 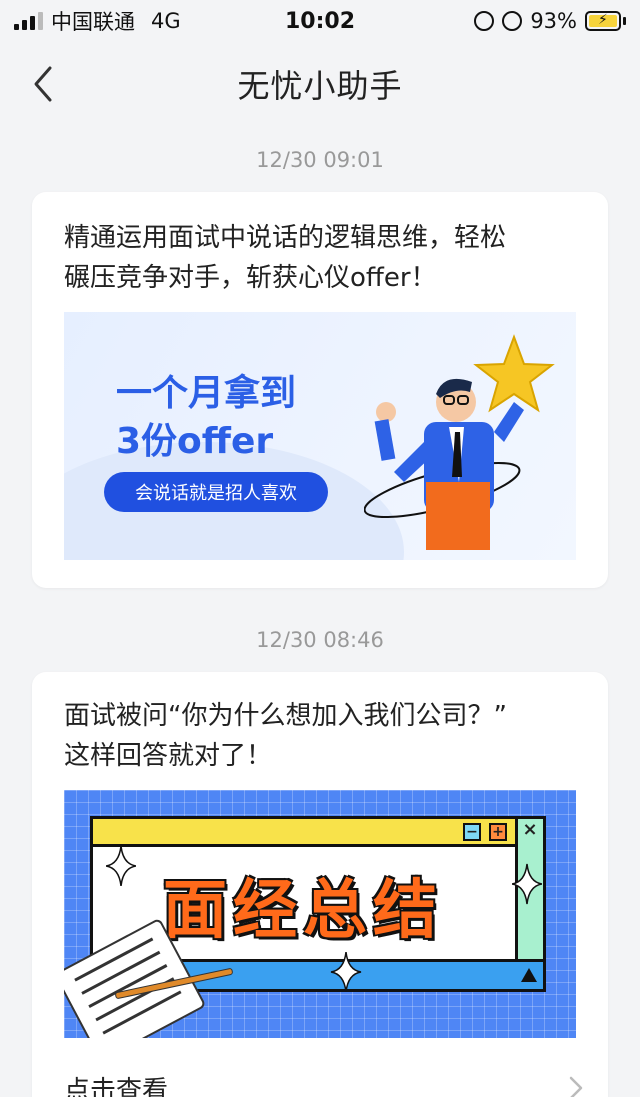 I want to click on nav-bar: 无忧小助手, so click(x=320, y=84).